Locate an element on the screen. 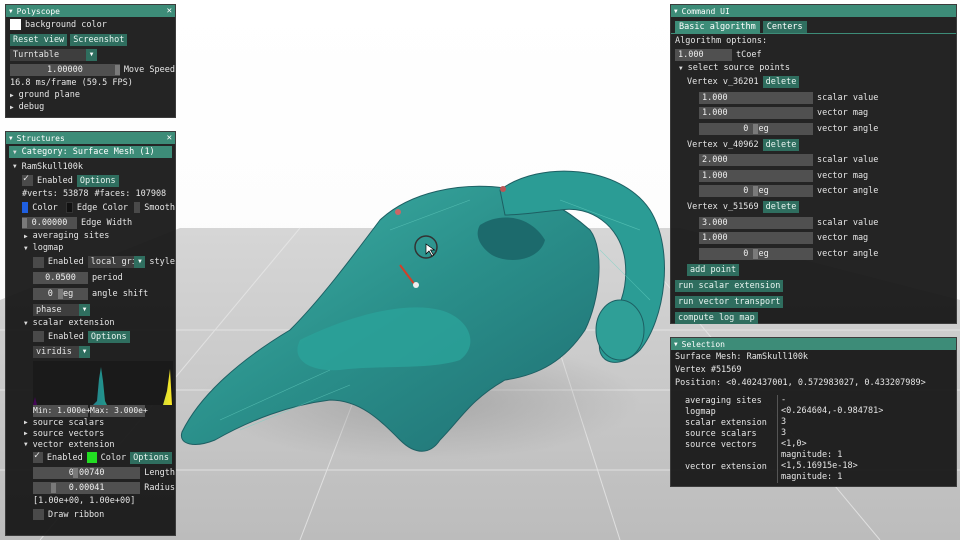 The image size is (960, 540). mesh-color-swatch is located at coordinates (25, 207).